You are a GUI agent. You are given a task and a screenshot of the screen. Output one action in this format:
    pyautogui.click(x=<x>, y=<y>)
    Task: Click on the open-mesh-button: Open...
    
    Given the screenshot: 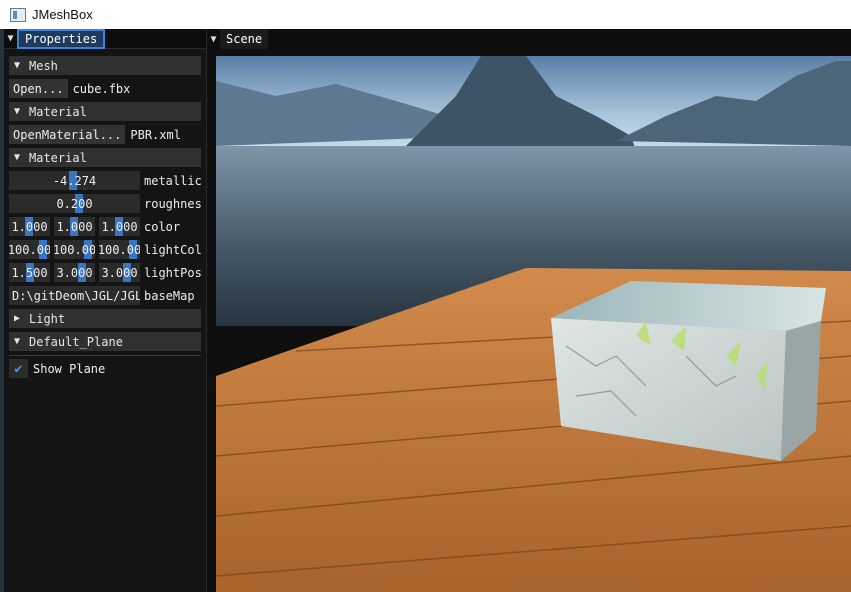 What is the action you would take?
    pyautogui.click(x=38, y=88)
    